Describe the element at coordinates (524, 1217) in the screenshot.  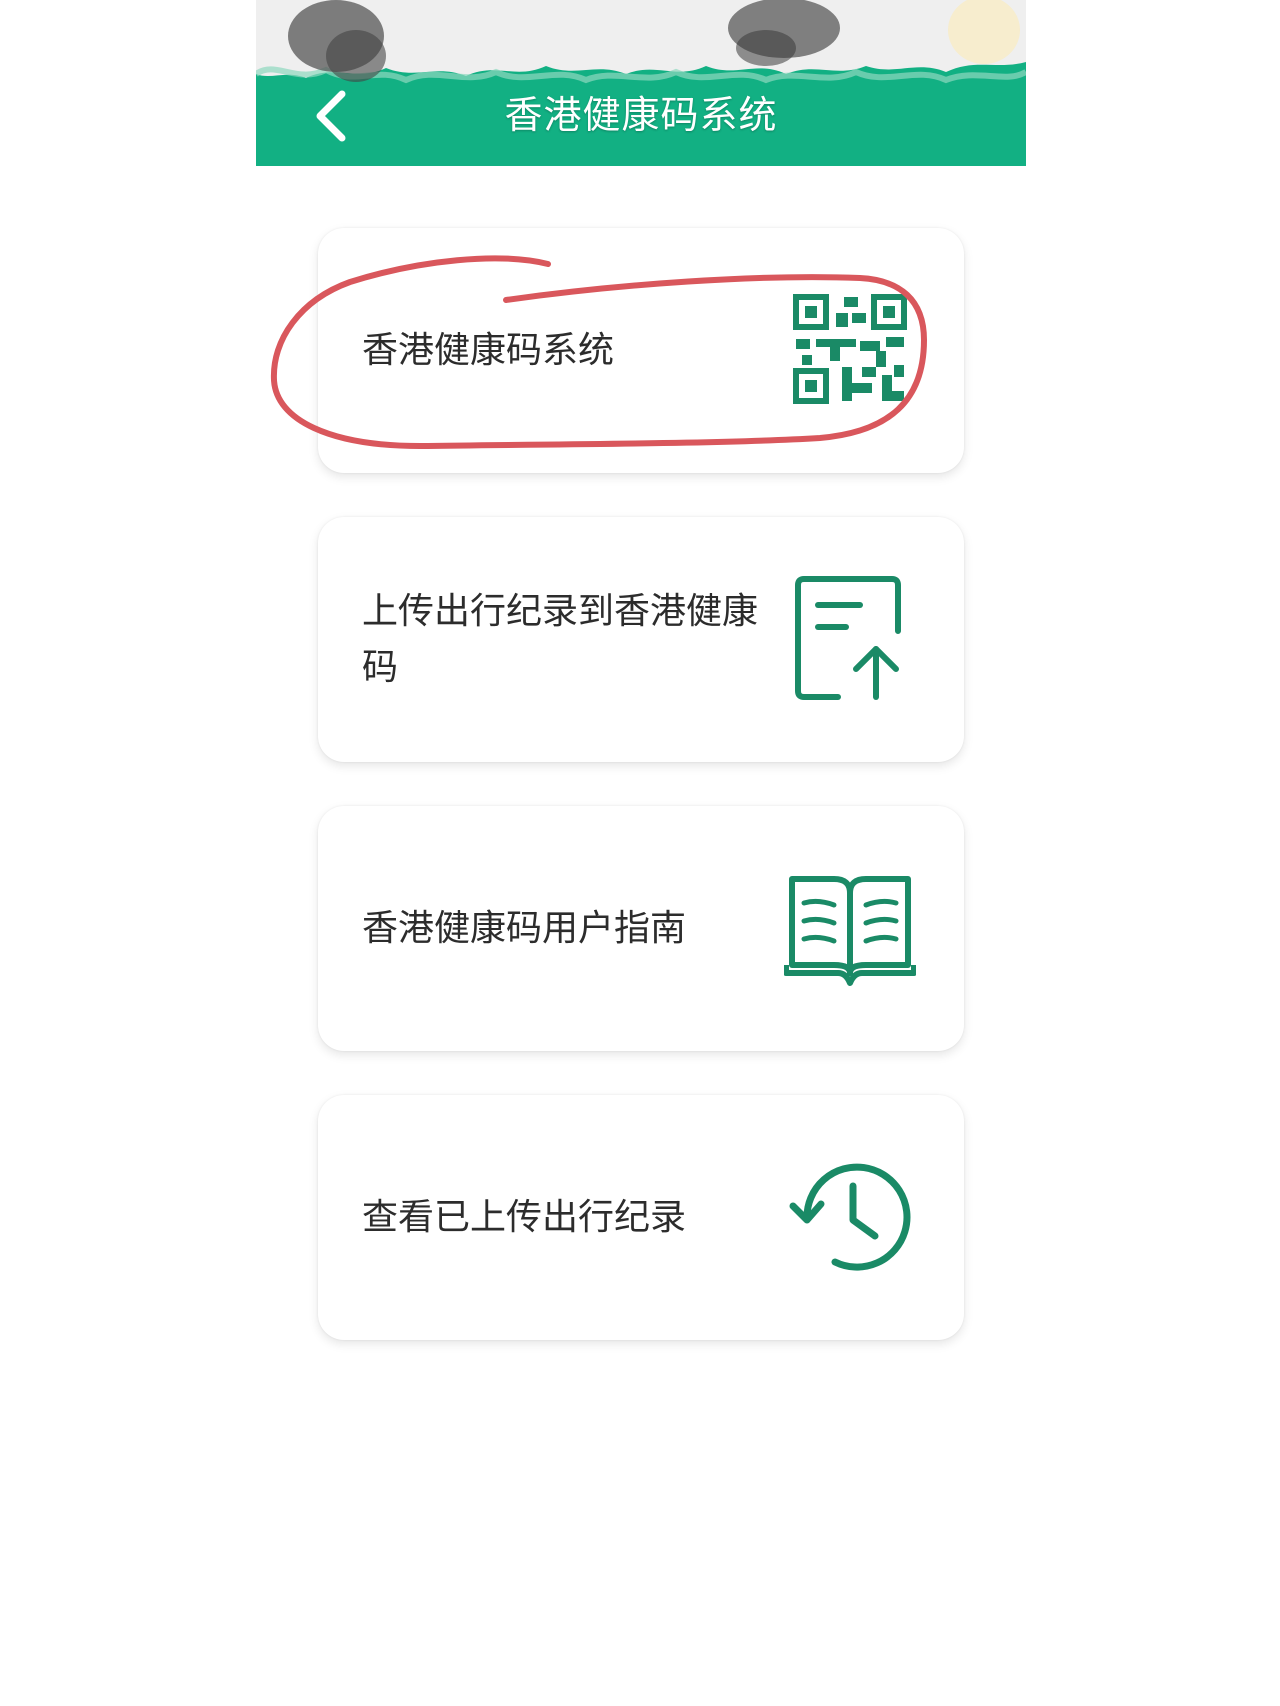
I see `menu-item-label: 查看已上传出行纪录` at that location.